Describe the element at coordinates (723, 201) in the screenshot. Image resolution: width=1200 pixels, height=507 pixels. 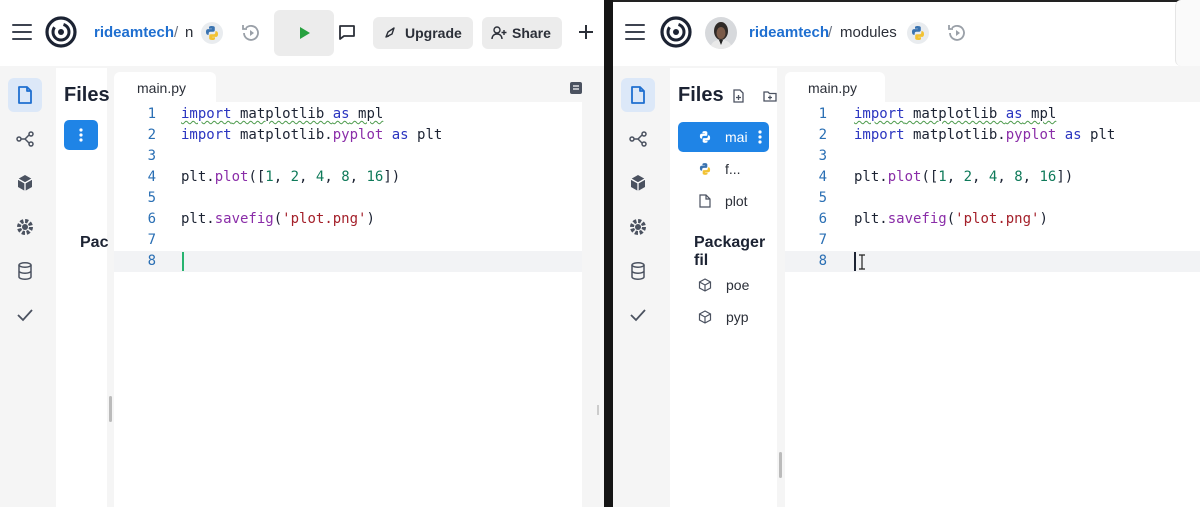
I see `file-item: plot` at that location.